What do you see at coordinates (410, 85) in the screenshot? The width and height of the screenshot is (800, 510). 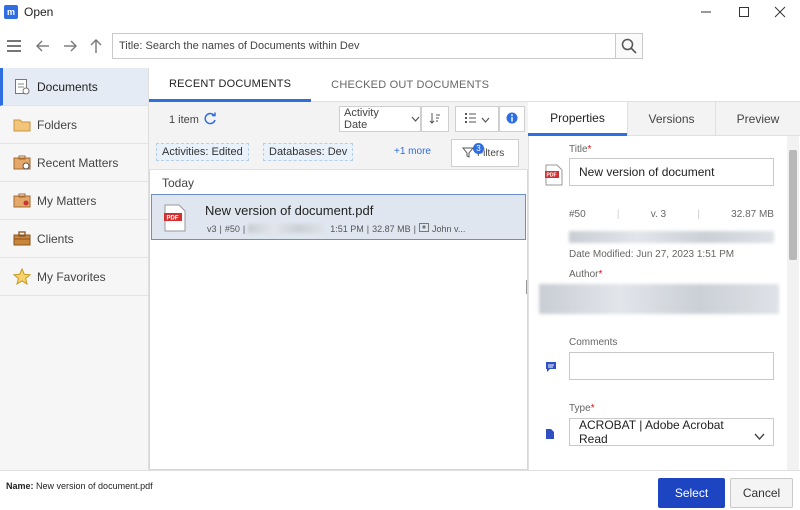 I see `tab-checked-out-documents: CHECKED OUT DOCUMENTS` at bounding box center [410, 85].